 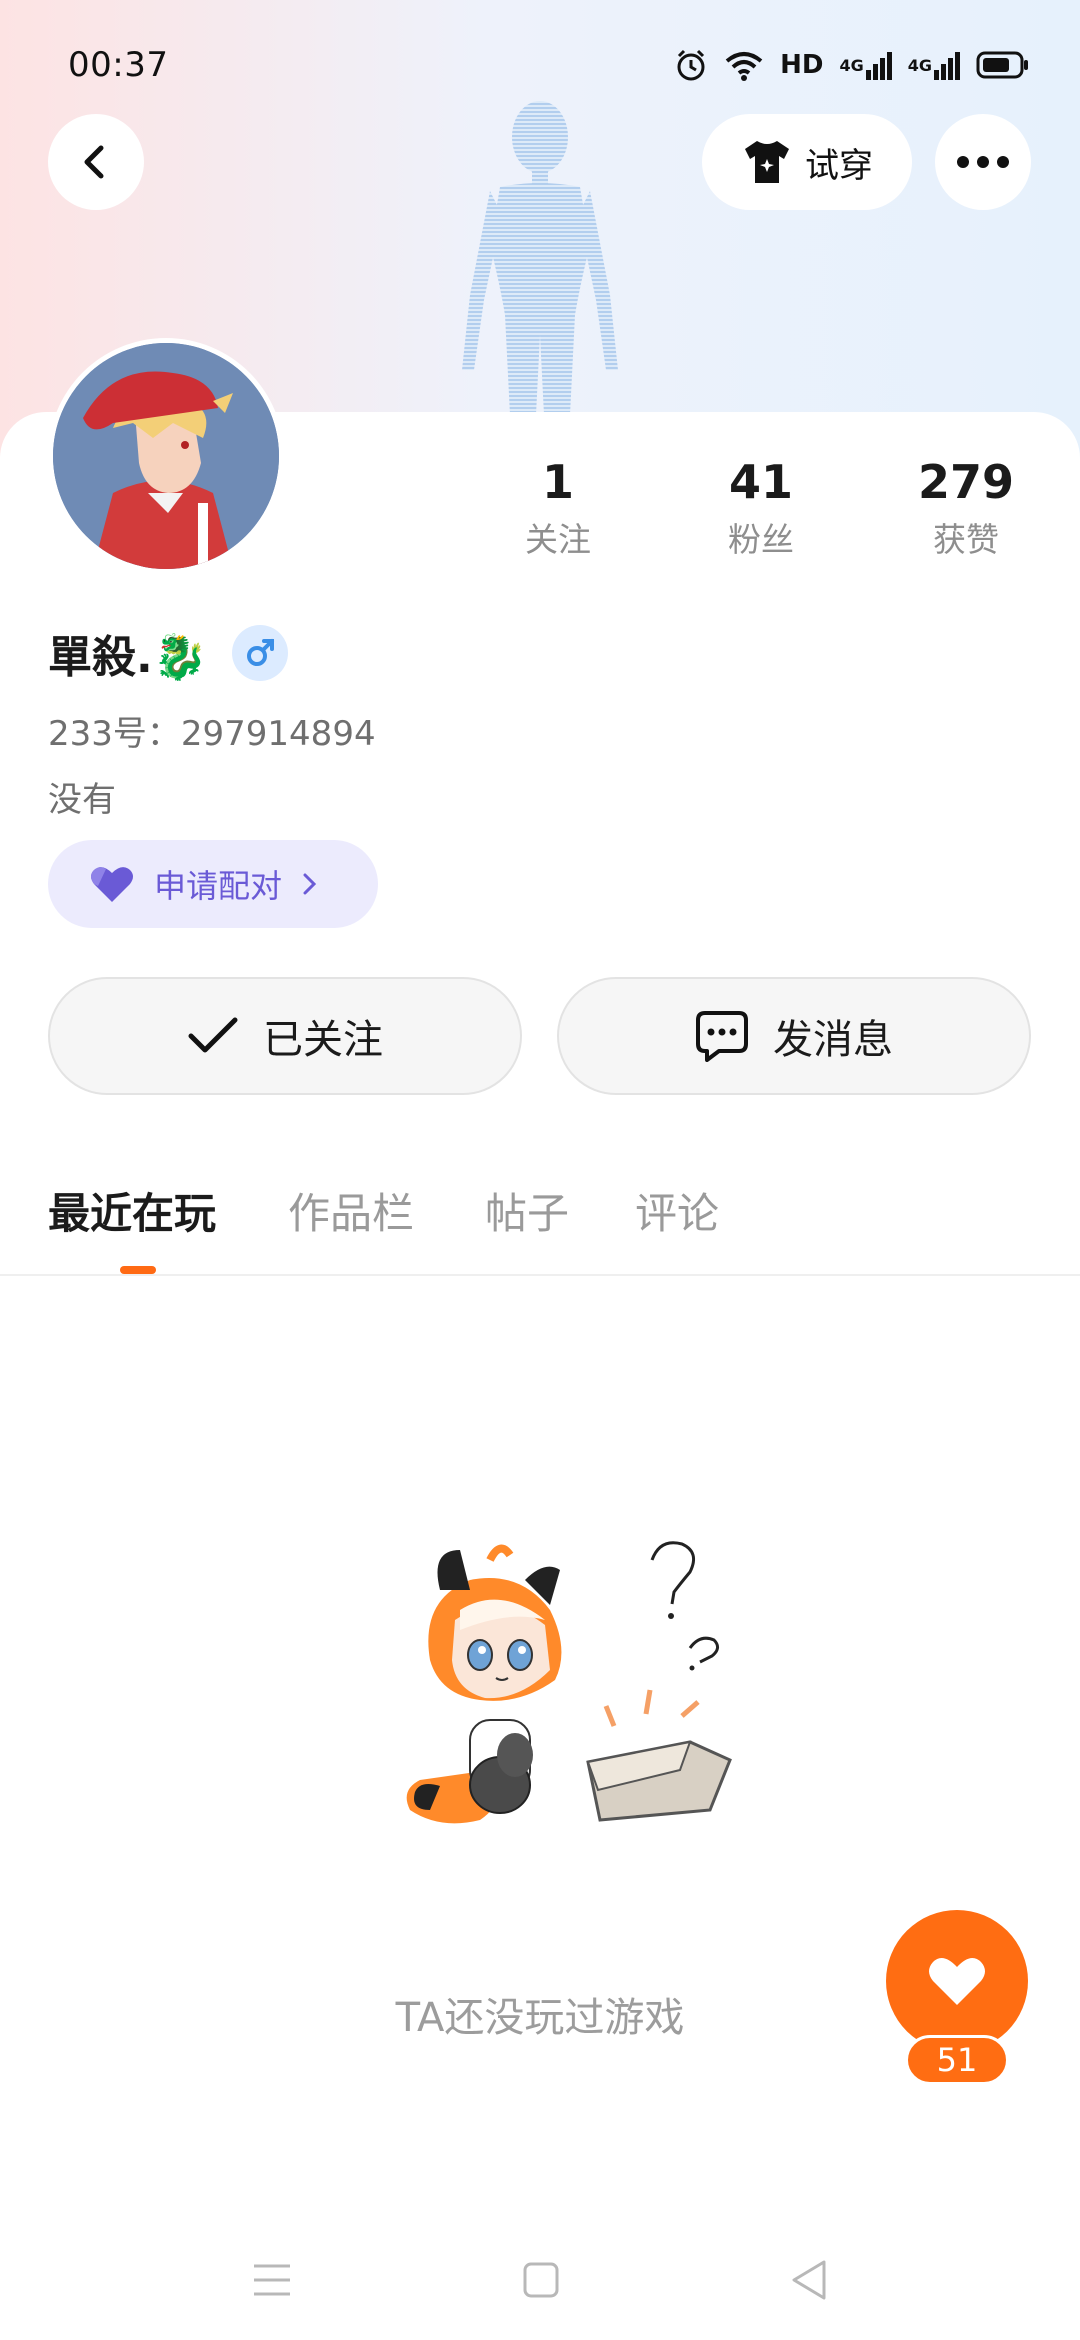 What do you see at coordinates (323, 1040) in the screenshot?
I see `followed-label: 已关注` at bounding box center [323, 1040].